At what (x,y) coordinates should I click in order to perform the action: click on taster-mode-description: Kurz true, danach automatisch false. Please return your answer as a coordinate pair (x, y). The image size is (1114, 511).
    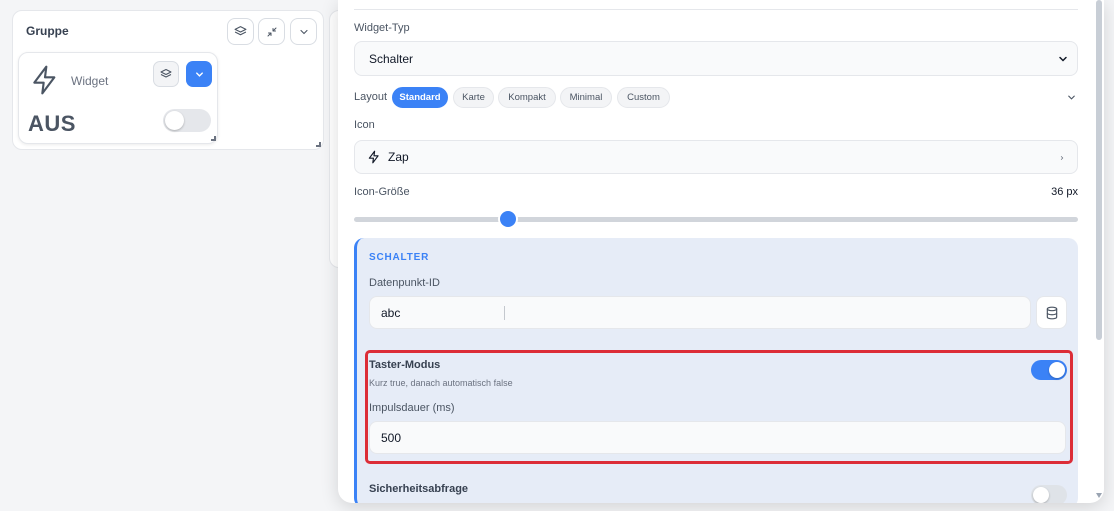
    Looking at the image, I should click on (441, 383).